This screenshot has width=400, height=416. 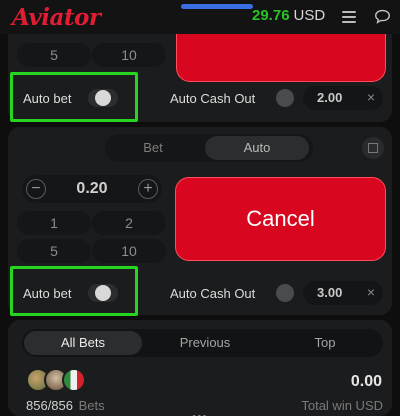 I want to click on cancel-button: Cancel, so click(x=280, y=219).